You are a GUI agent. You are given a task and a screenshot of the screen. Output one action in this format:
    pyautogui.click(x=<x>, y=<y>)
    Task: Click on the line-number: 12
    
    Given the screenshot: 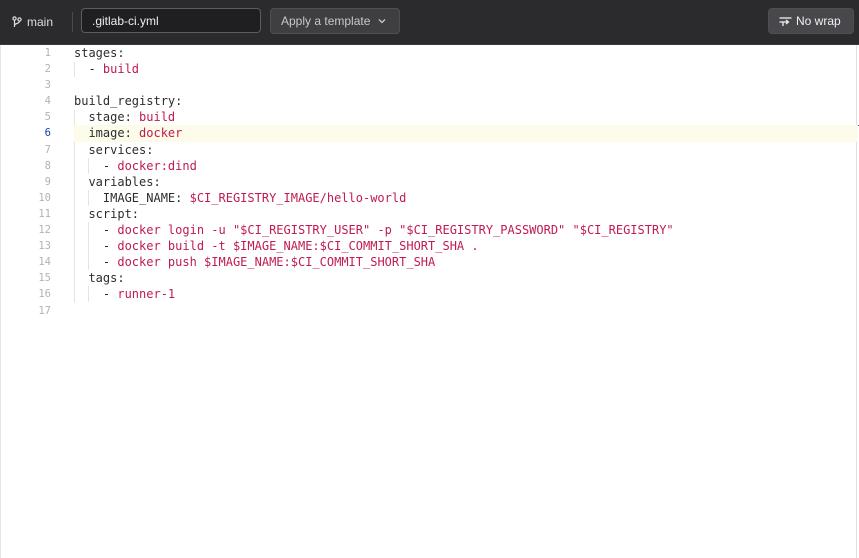 What is the action you would take?
    pyautogui.click(x=44, y=230)
    